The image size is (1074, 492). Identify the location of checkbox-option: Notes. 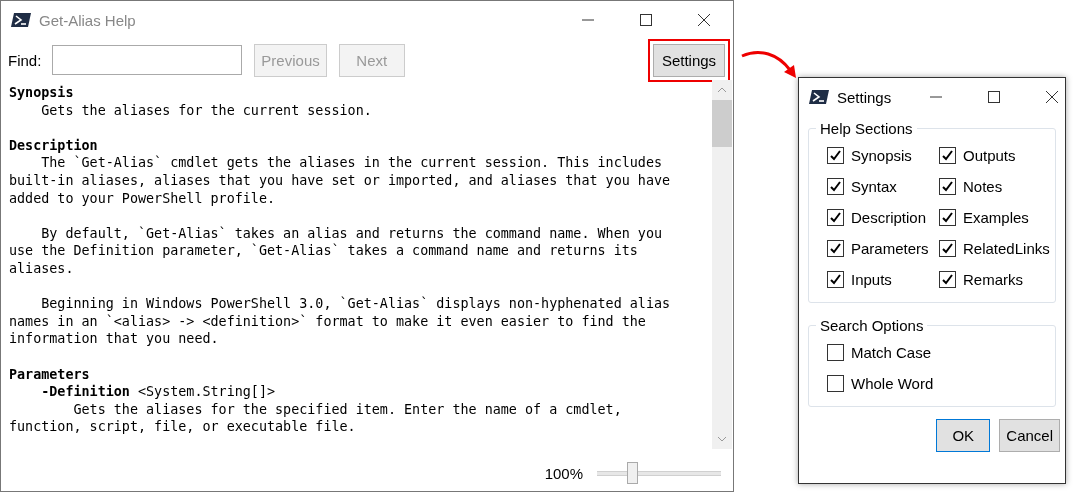
(995, 186).